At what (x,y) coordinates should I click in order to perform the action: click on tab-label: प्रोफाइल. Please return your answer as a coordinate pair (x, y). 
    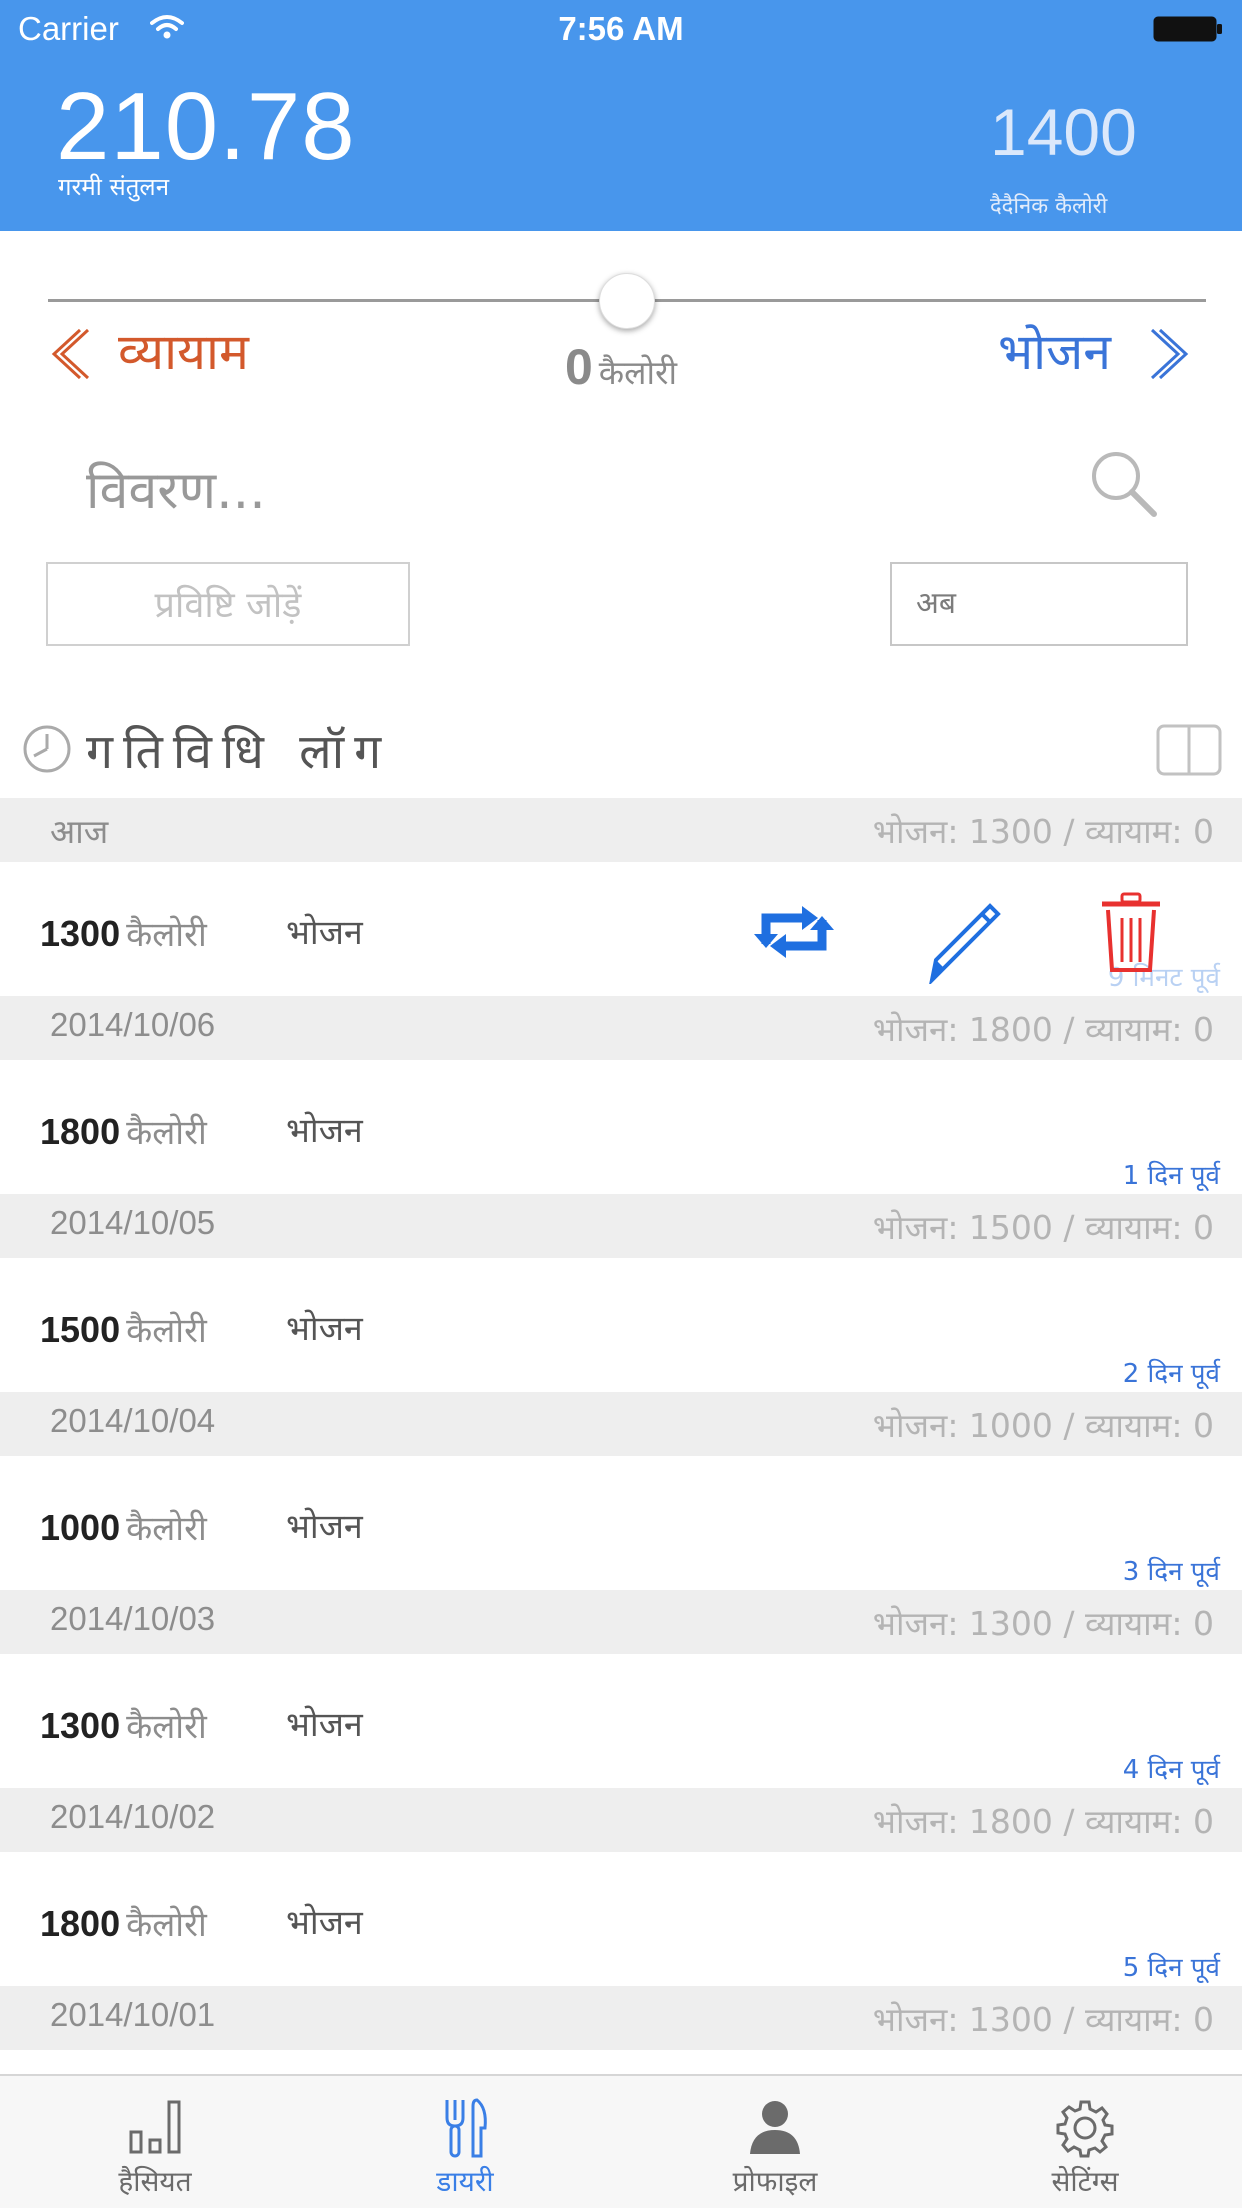
    Looking at the image, I should click on (775, 2181).